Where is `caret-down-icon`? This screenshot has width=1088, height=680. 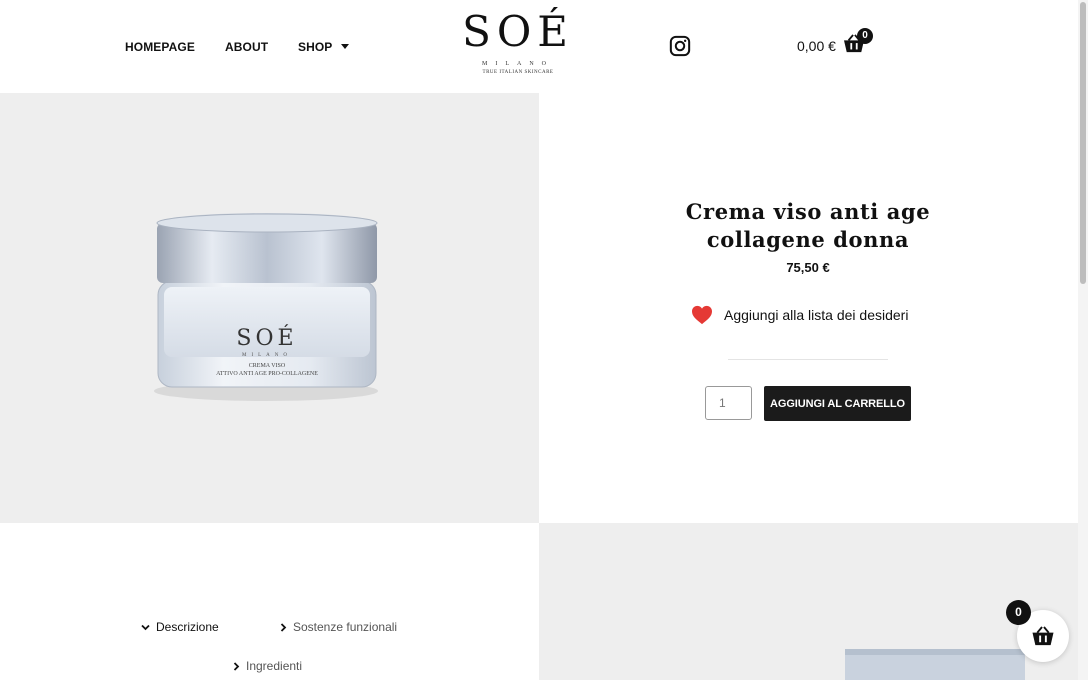 caret-down-icon is located at coordinates (345, 47).